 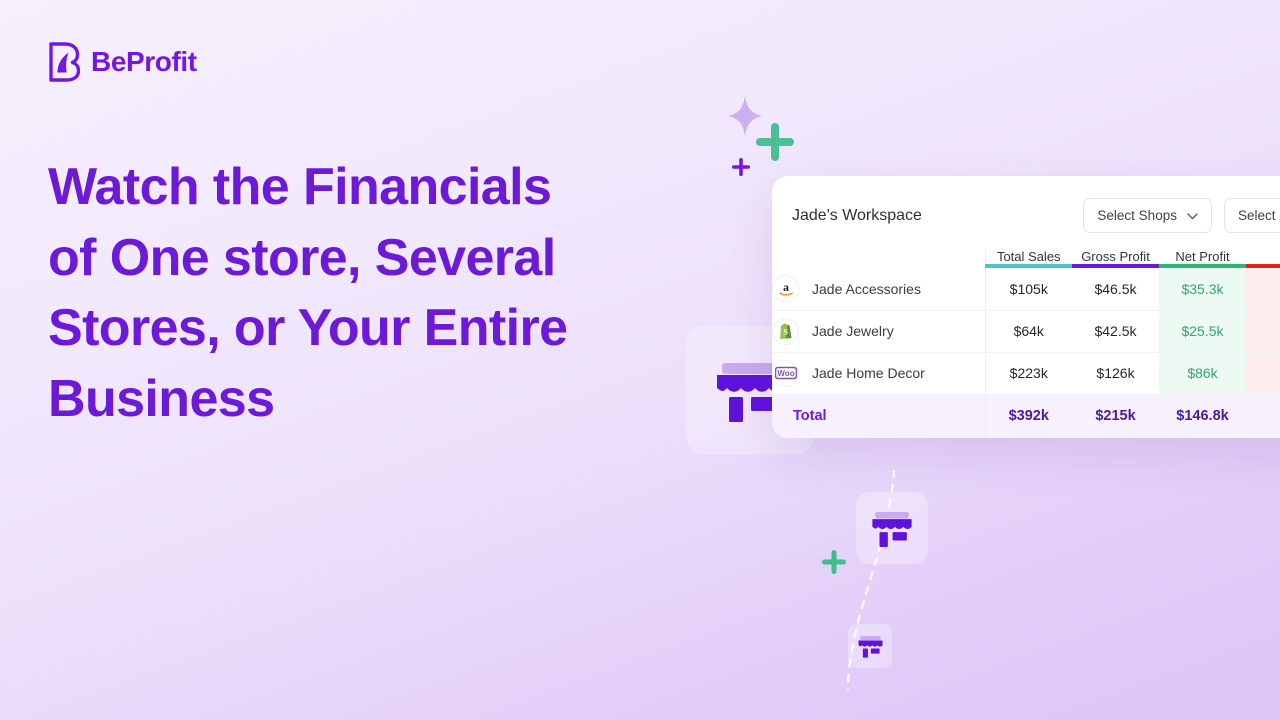 I want to click on store-name: Jade Accessories, so click(x=866, y=288).